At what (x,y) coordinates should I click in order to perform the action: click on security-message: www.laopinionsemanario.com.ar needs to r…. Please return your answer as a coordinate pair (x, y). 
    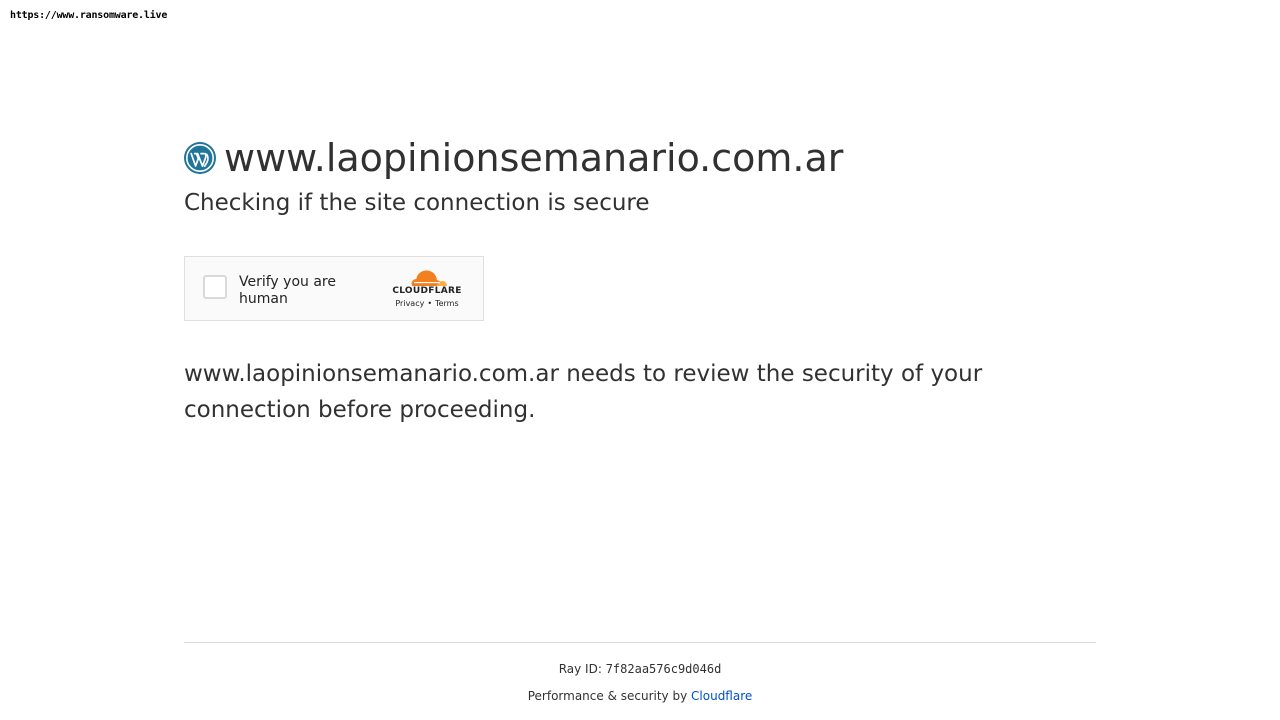
    Looking at the image, I should click on (583, 392).